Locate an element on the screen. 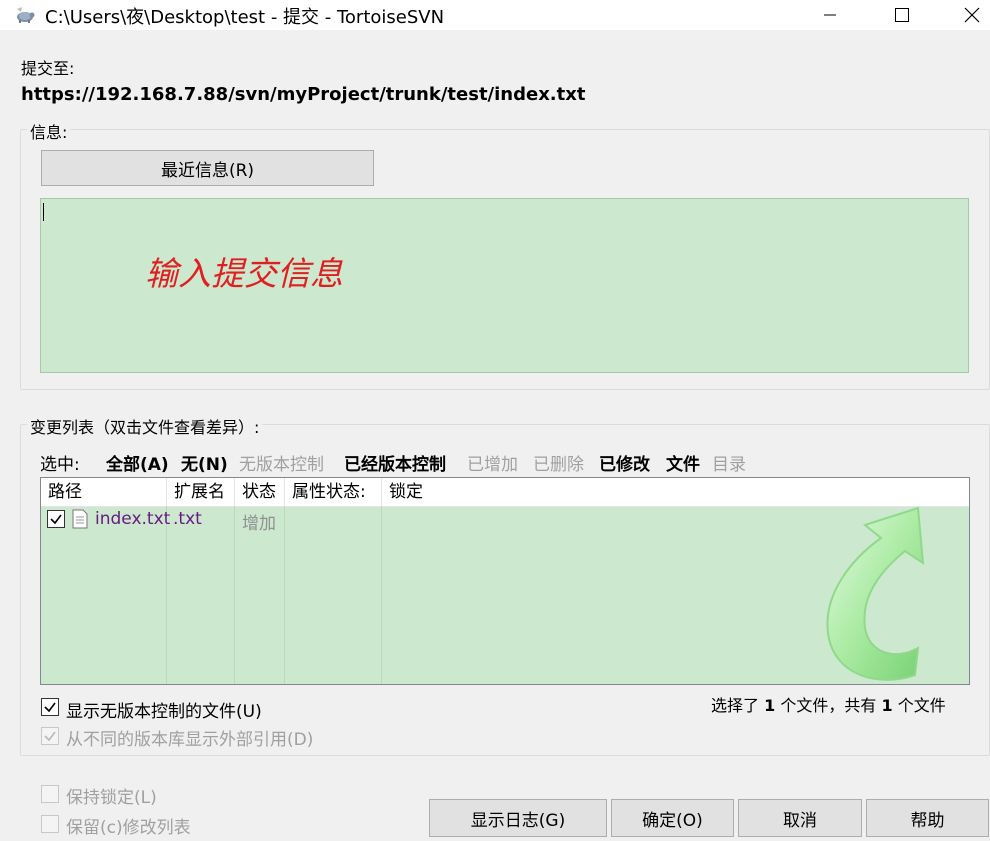 This screenshot has height=841, width=990. keep-locks-checkbox is located at coordinates (50, 794).